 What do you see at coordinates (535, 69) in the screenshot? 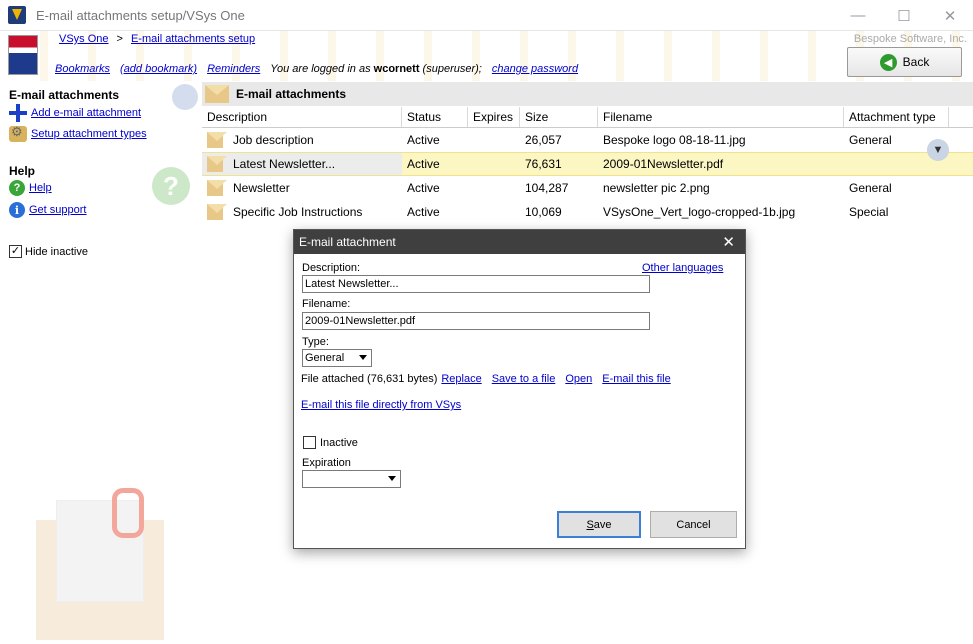
I see `change-password-link: change password` at bounding box center [535, 69].